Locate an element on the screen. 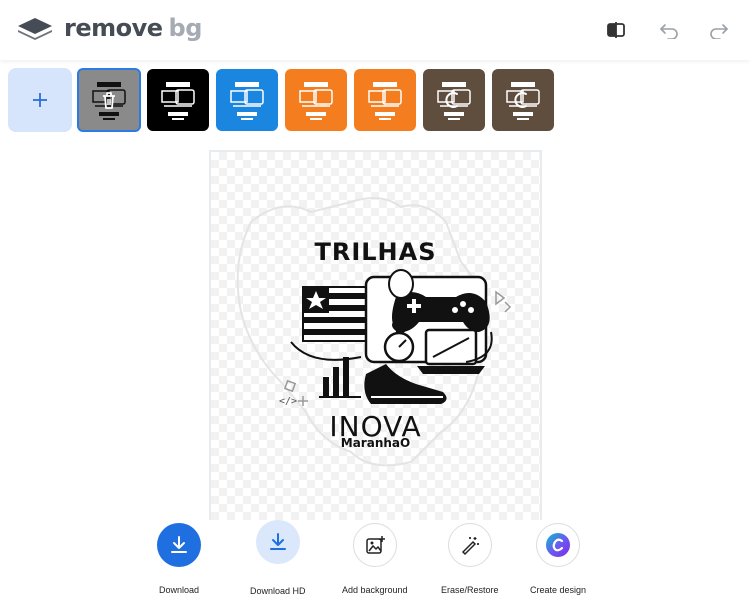 The width and height of the screenshot is (750, 609). erase-restore-label: Erase/Restore is located at coordinates (470, 590).